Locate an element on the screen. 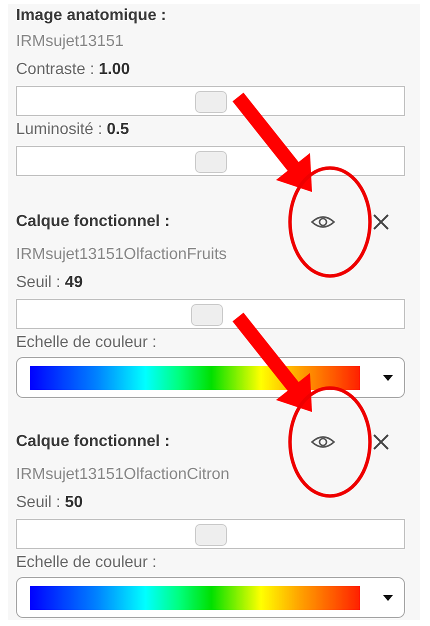 This screenshot has height=626, width=430. slider-label: Seuil : 49 is located at coordinates (50, 283).